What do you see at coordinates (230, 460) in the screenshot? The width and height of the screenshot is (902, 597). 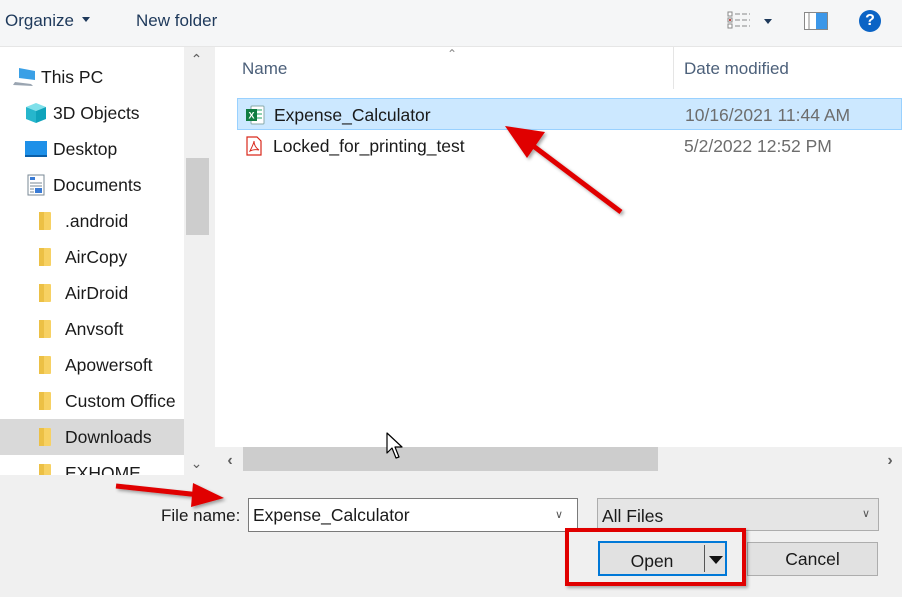 I see `scroll-left-icon: ‹` at bounding box center [230, 460].